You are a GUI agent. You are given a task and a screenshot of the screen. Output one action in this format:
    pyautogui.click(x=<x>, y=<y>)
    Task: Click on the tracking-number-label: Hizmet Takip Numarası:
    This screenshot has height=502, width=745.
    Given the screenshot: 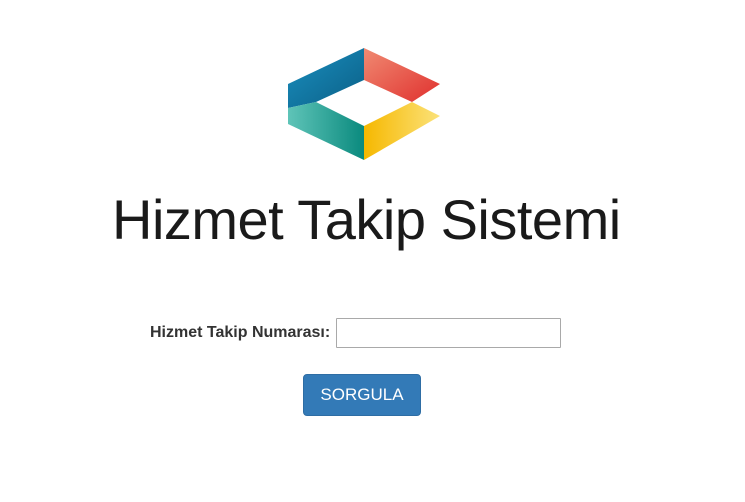 What is the action you would take?
    pyautogui.click(x=240, y=332)
    